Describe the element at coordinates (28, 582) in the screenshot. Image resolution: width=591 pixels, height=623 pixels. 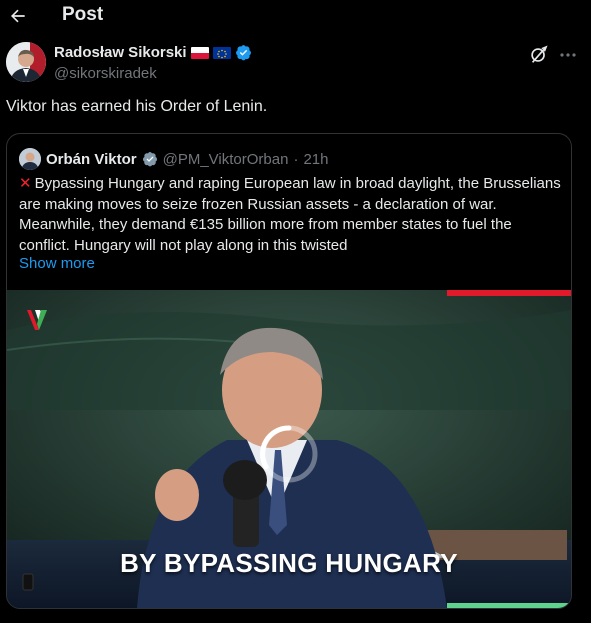
I see `volume-icon` at that location.